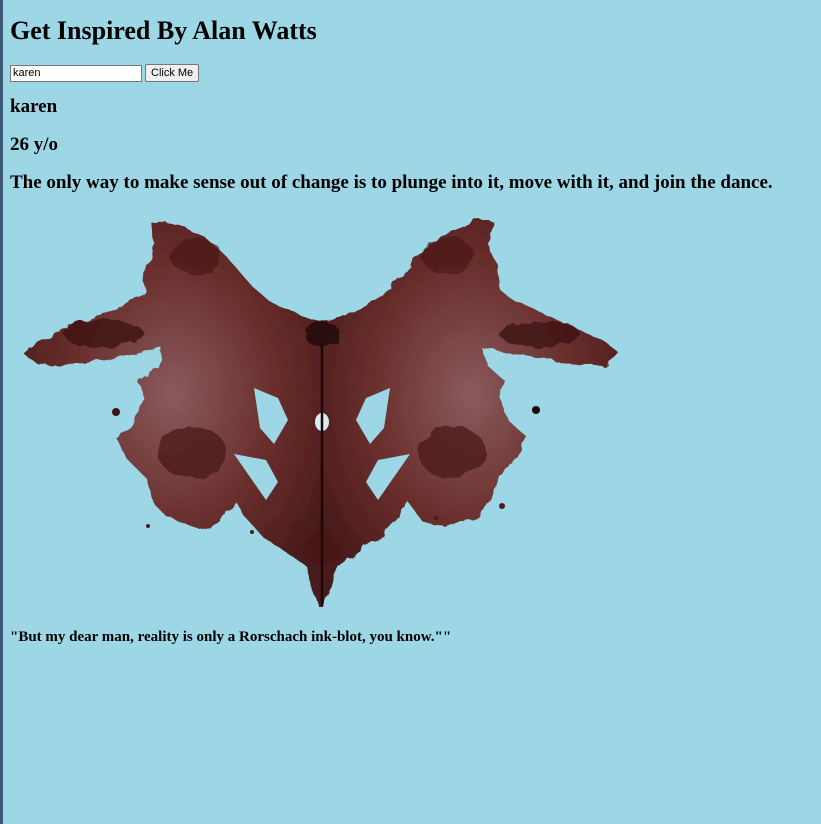 The height and width of the screenshot is (824, 821). What do you see at coordinates (163, 30) in the screenshot?
I see `page-title: Get Inspired By Alan Watts` at bounding box center [163, 30].